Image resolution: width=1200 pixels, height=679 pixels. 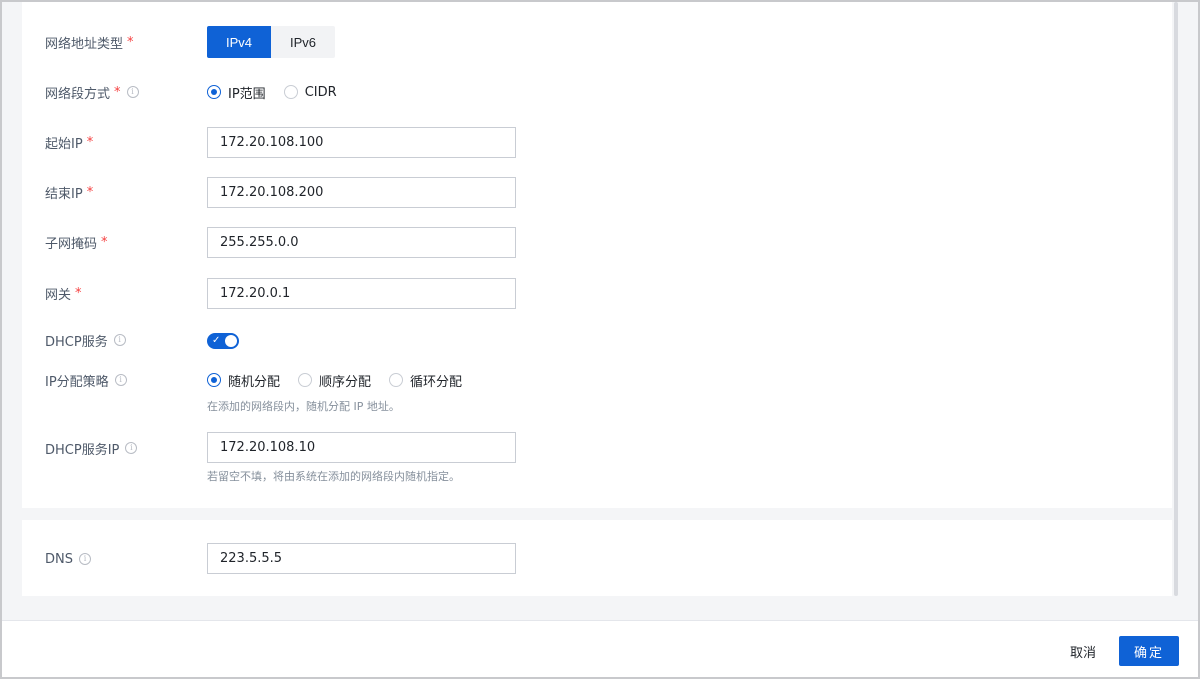 I want to click on radio-label: 随机分配, so click(x=254, y=382).